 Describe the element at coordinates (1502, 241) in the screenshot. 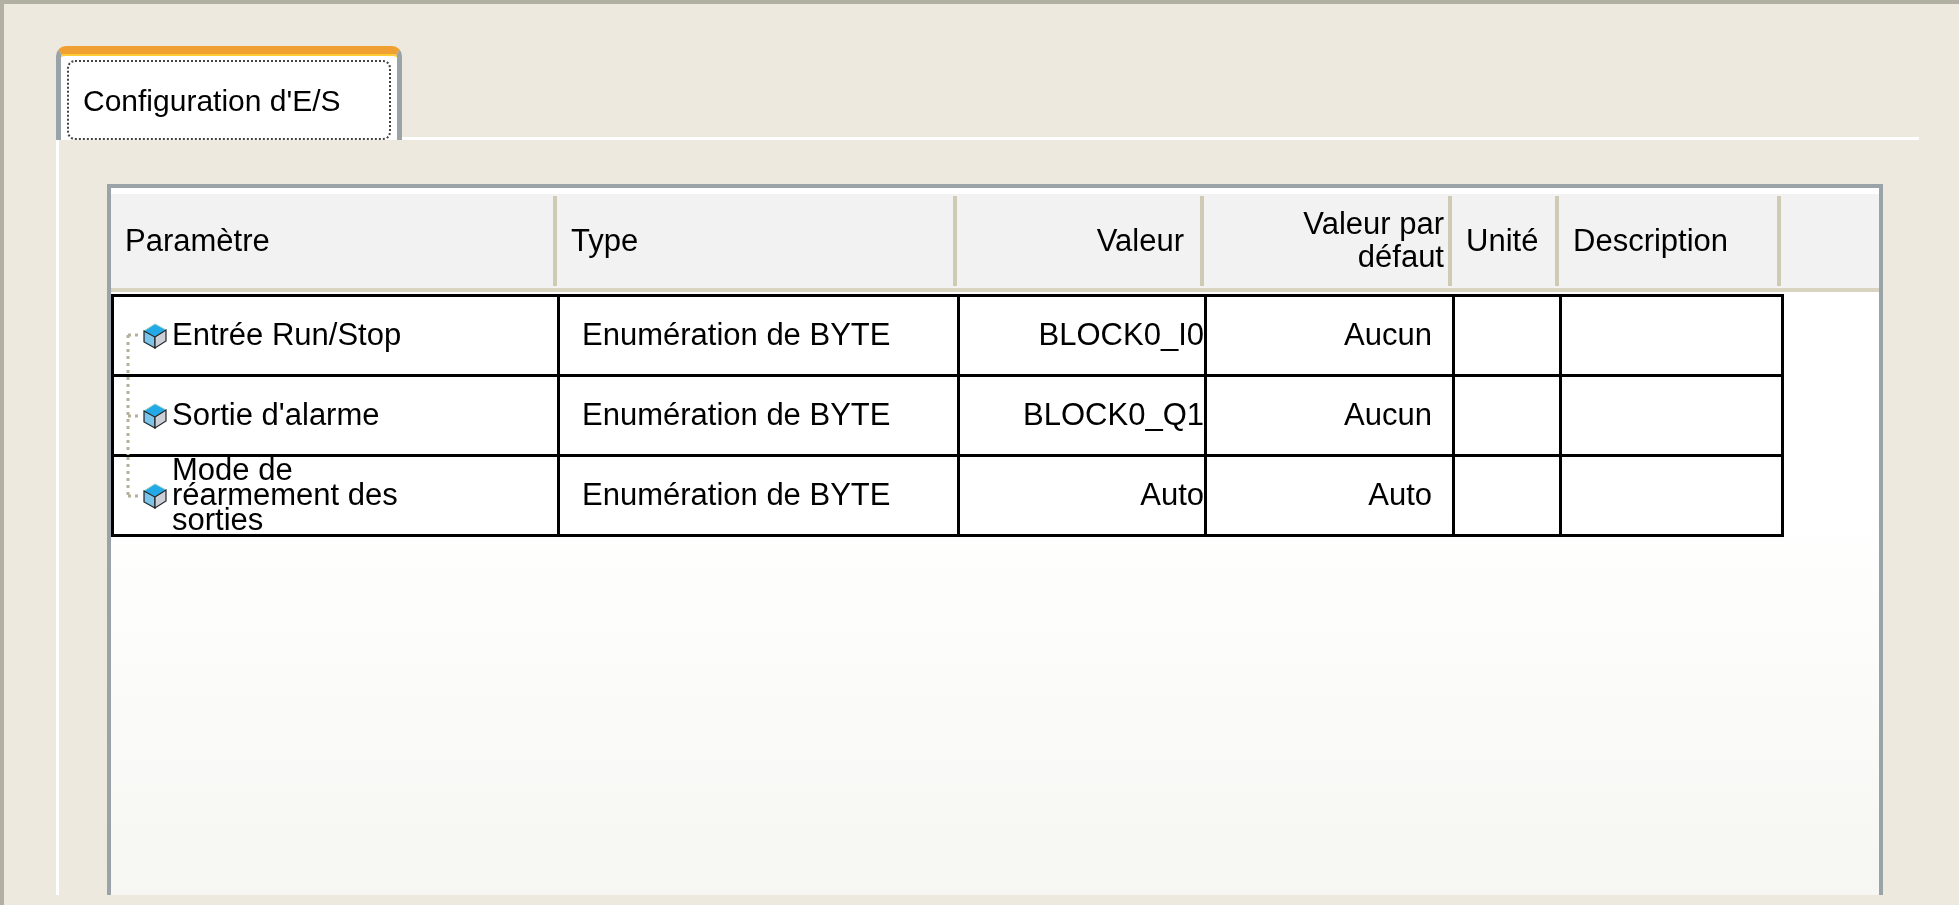

I see `column-header: Unité` at that location.